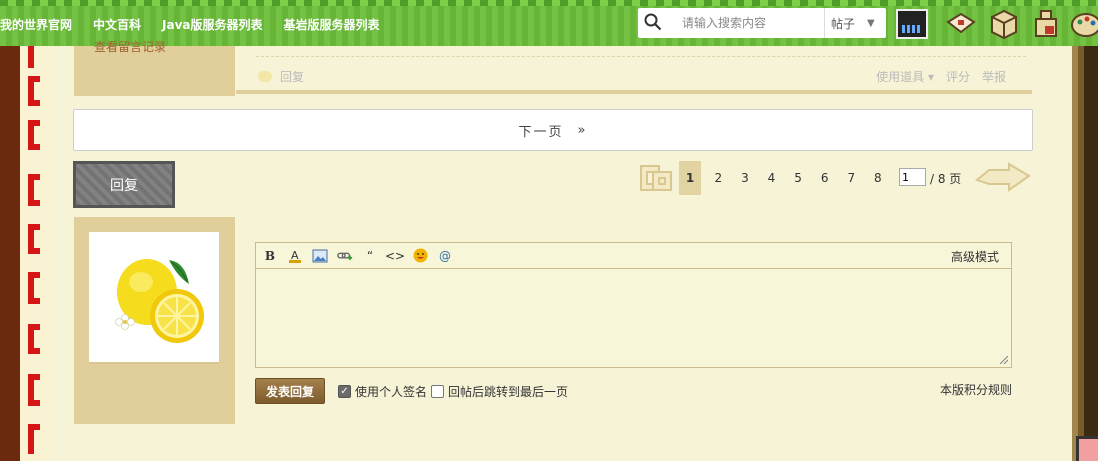 Image resolution: width=1098 pixels, height=461 pixels. Describe the element at coordinates (905, 76) in the screenshot. I see `use-item-menu: 使用道具 ▾` at that location.